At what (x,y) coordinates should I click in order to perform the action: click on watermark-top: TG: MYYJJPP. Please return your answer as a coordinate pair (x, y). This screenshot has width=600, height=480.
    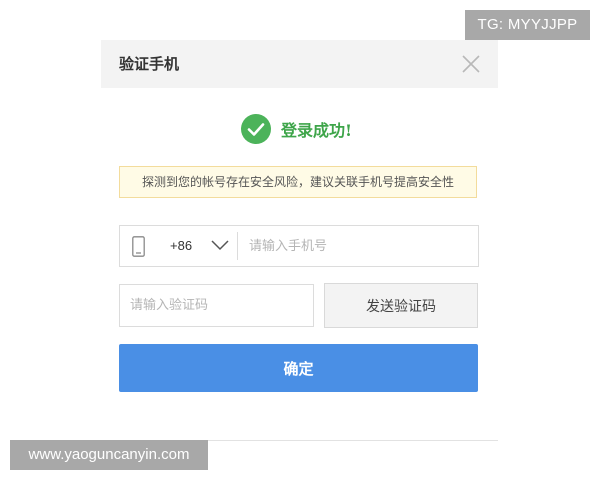
    Looking at the image, I should click on (527, 25).